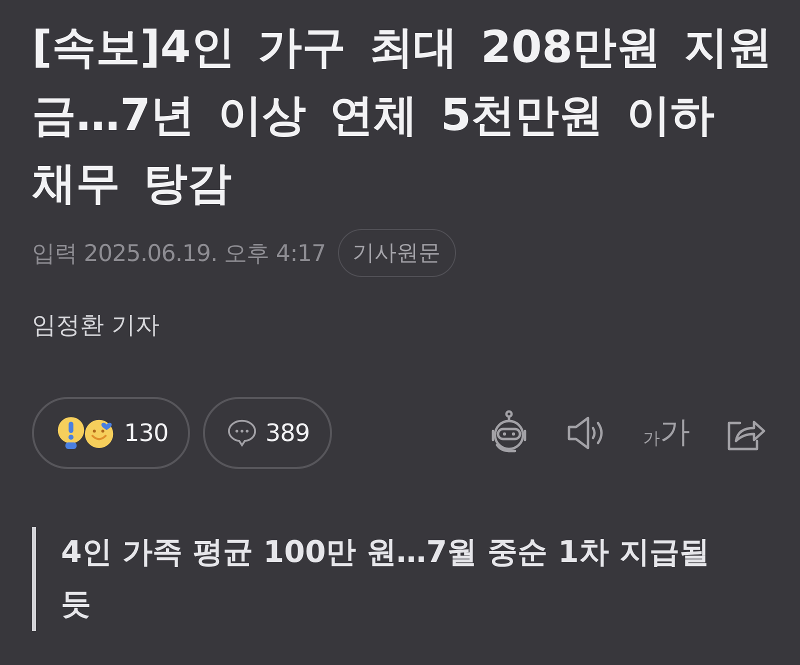 The height and width of the screenshot is (665, 800). I want to click on reaction-button: 130, so click(111, 433).